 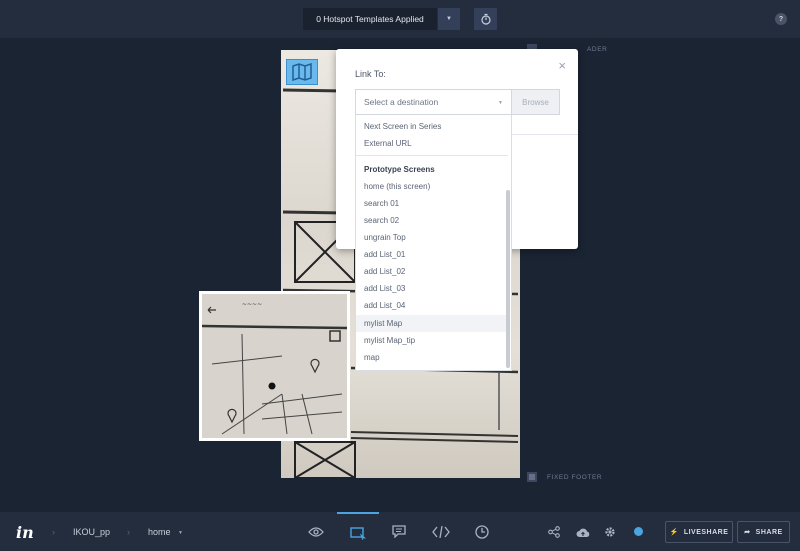 I want to click on breadcrumb-project: IKOU_pp, so click(x=91, y=532).